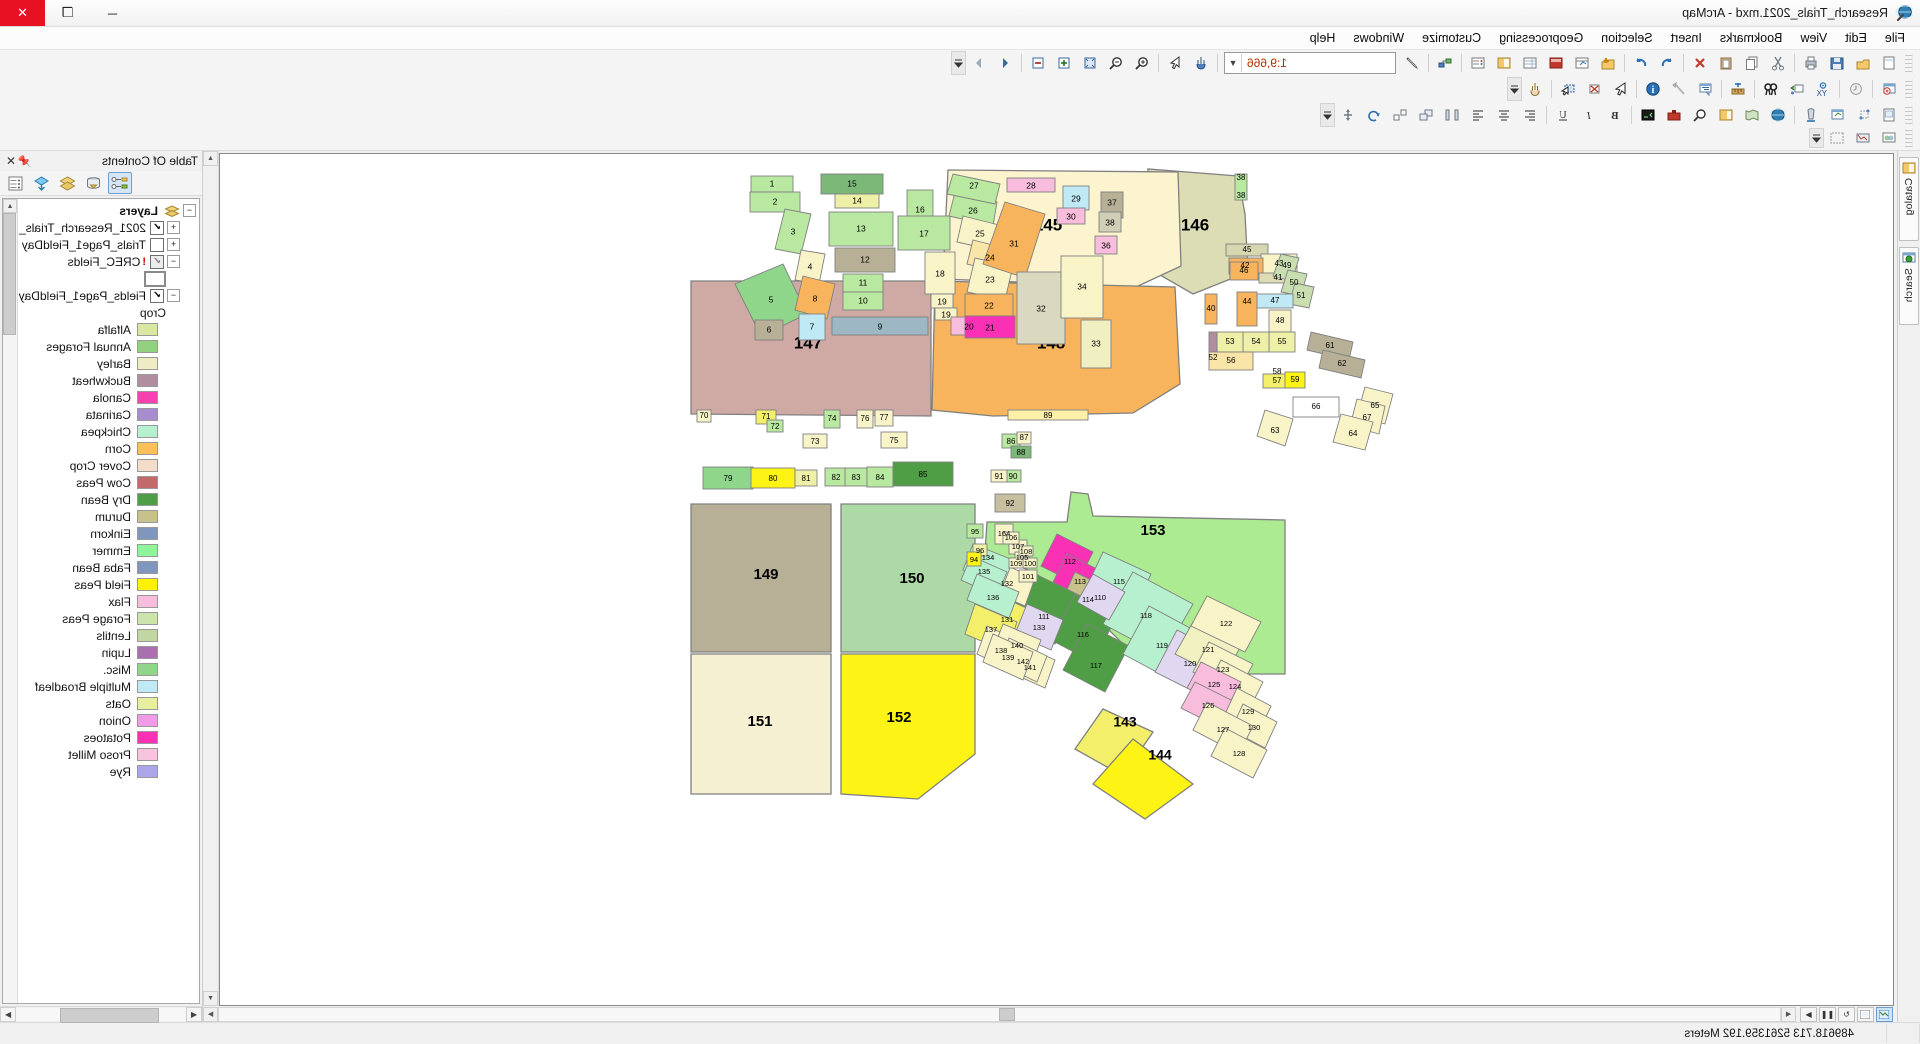 The width and height of the screenshot is (1920, 1044). I want to click on menu-file: File, so click(1895, 38).